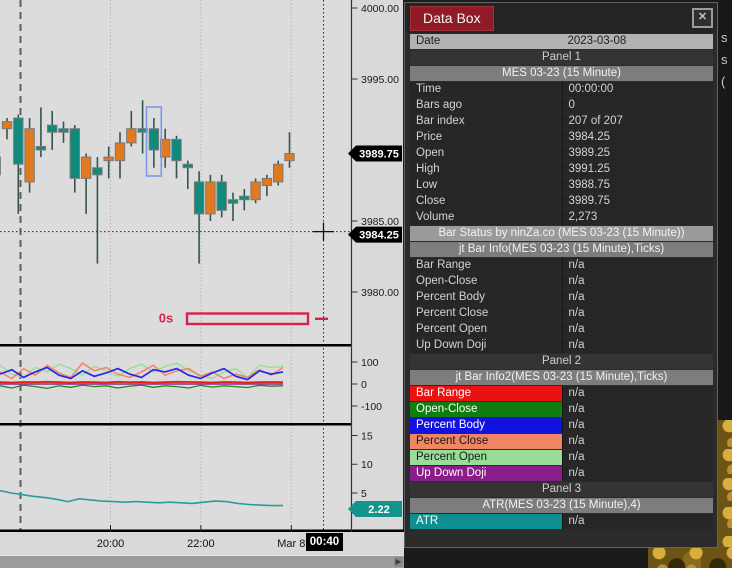 This screenshot has width=732, height=568. Describe the element at coordinates (371, 407) in the screenshot. I see `svg-text: -100` at that location.